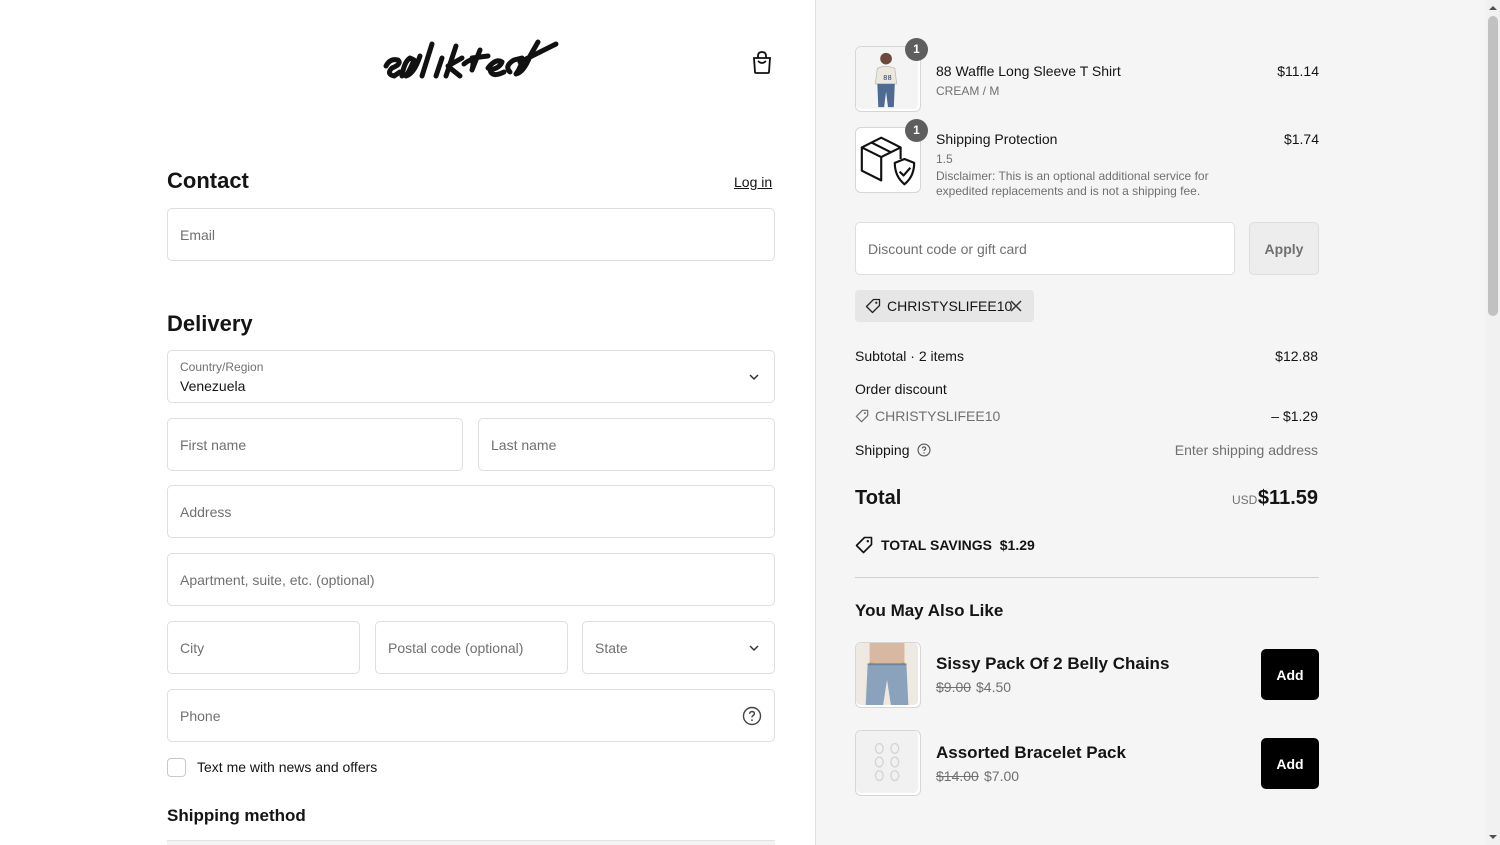  Describe the element at coordinates (997, 139) in the screenshot. I see `item-name: Shipping Protection` at that location.